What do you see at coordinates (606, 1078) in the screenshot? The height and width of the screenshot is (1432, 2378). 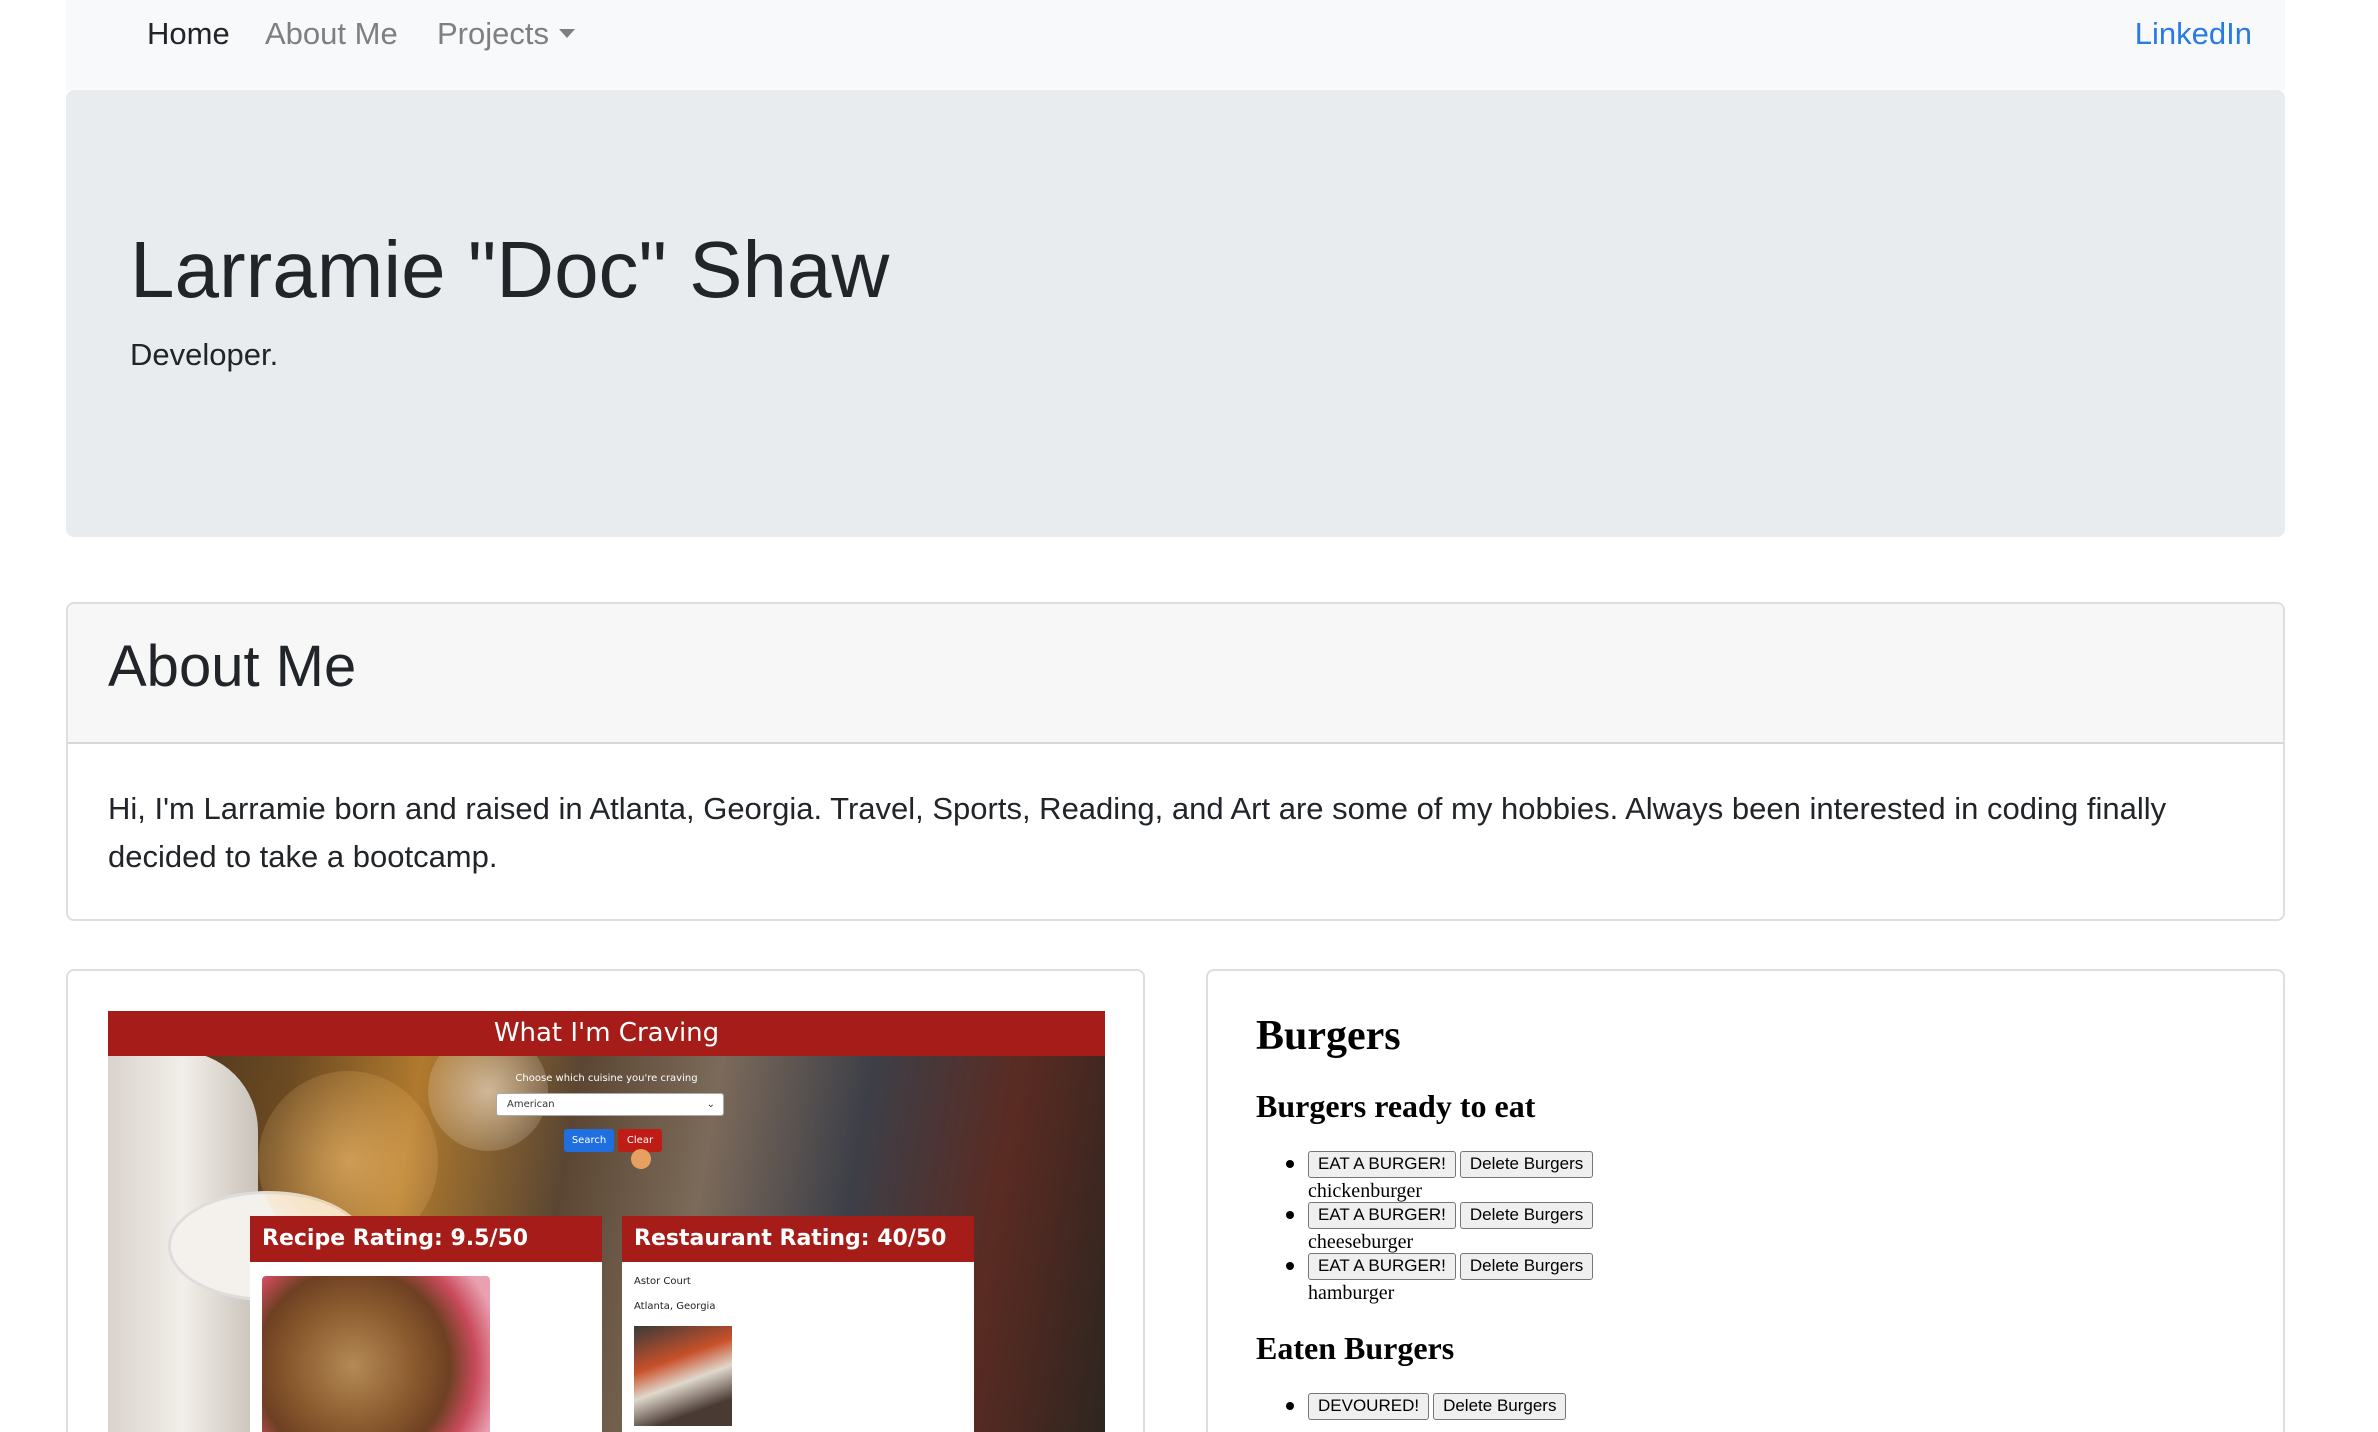 I see `craving-prompt: Choose which cuisine you're craving` at bounding box center [606, 1078].